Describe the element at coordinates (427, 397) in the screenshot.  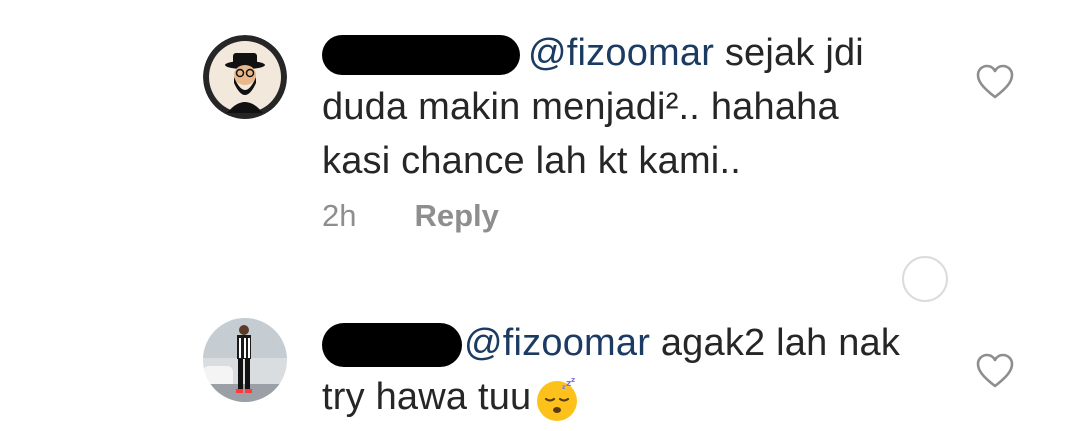
I see `comment-text-part: try hawa tuu` at that location.